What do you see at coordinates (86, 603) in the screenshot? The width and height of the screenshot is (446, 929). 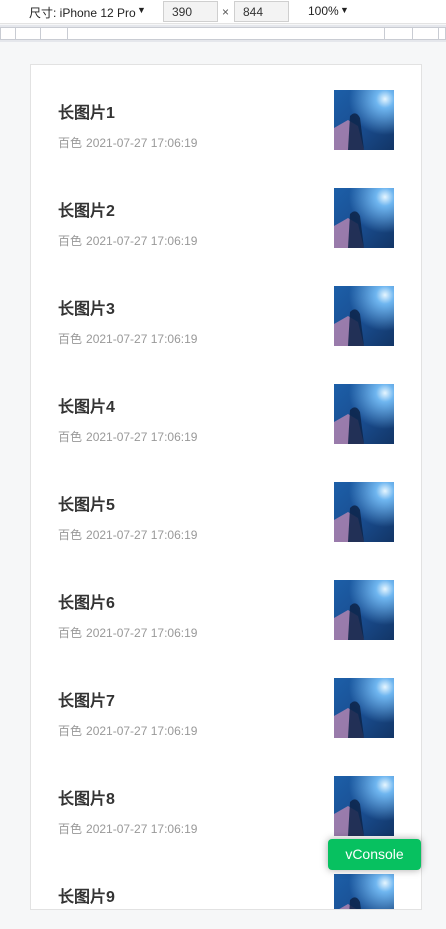 I see `item-title: 长图片6` at bounding box center [86, 603].